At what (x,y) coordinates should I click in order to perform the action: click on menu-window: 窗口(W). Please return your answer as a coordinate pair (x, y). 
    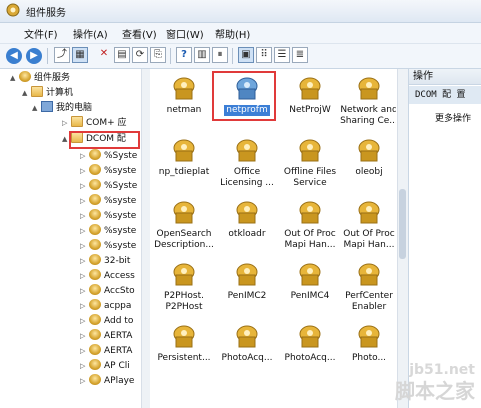
    Looking at the image, I should click on (185, 33).